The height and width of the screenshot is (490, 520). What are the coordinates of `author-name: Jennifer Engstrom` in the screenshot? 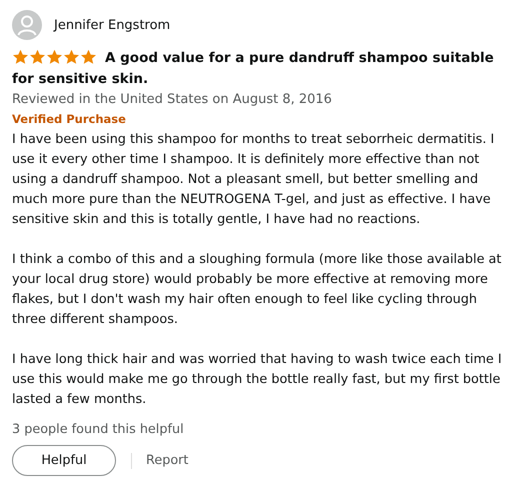 It's located at (112, 25).